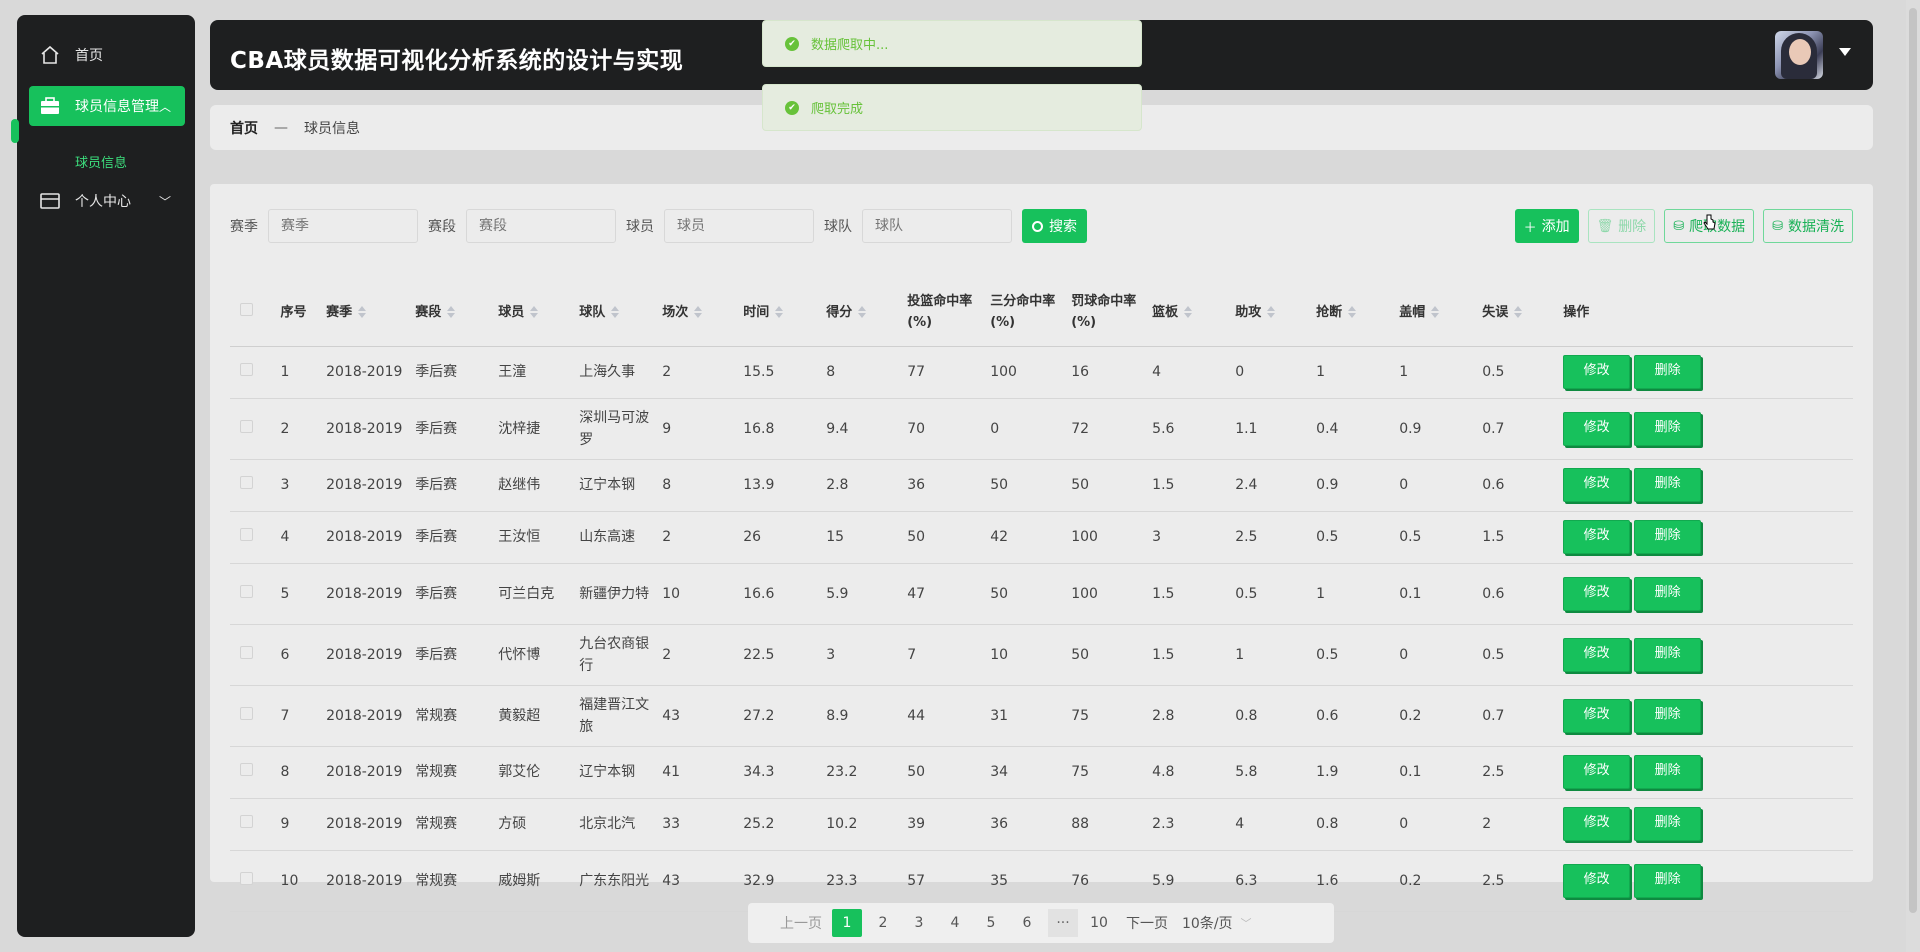 The width and height of the screenshot is (1920, 952). I want to click on next-page-button: 下一页, so click(1147, 923).